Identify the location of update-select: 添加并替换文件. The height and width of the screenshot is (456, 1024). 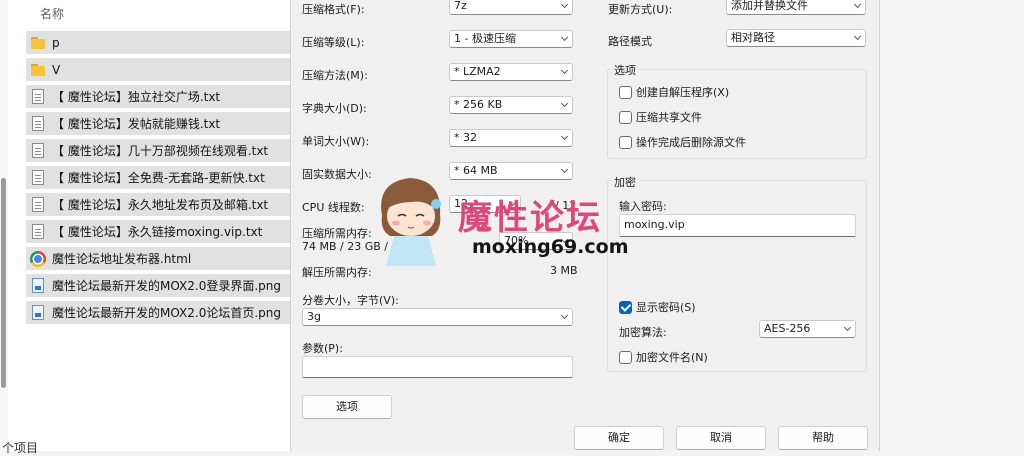
(796, 7).